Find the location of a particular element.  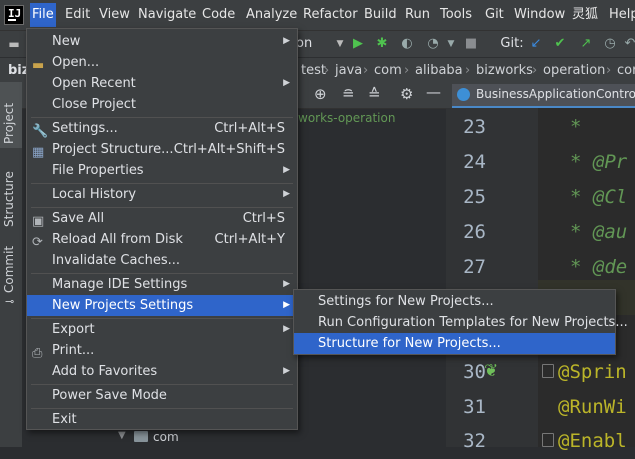

menu-item-reload-all: ⟳ Reload All from Disk Ctrl+Alt+Y is located at coordinates (162, 239).